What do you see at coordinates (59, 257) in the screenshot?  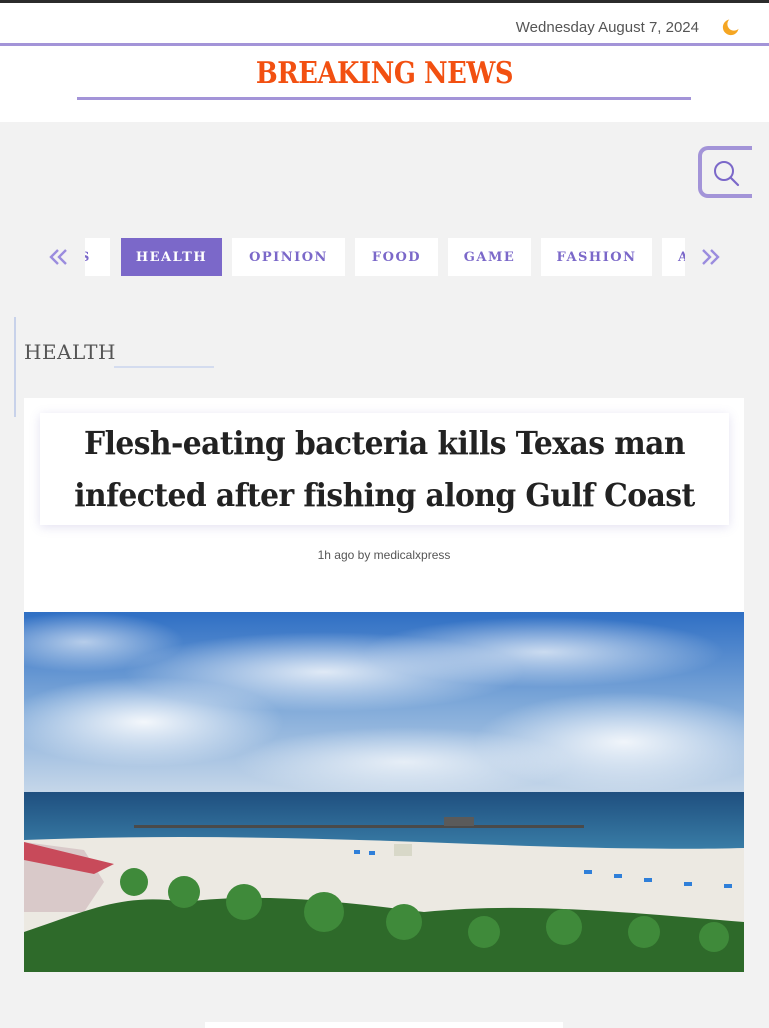 I see `double-chevron-left-icon` at bounding box center [59, 257].